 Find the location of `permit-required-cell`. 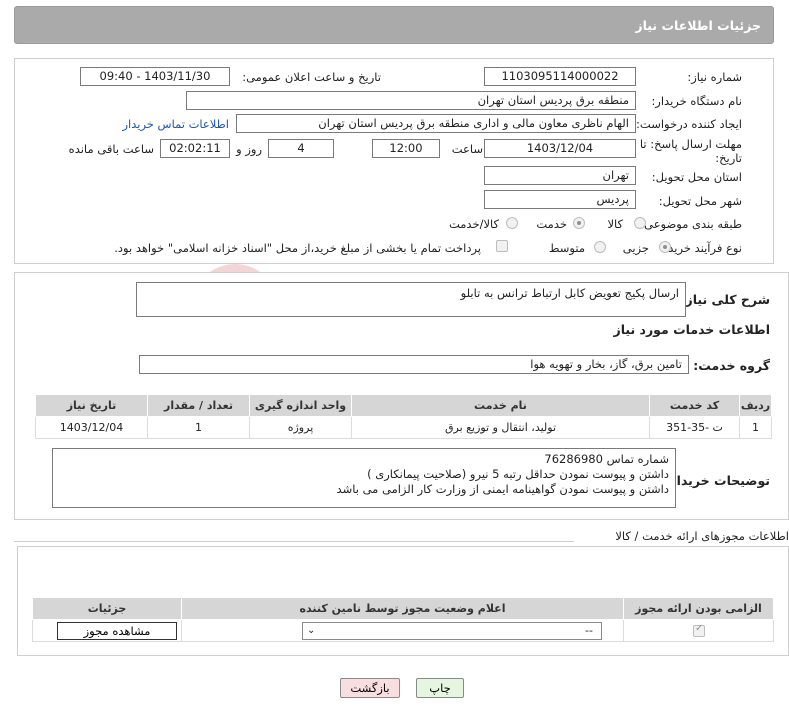

permit-required-cell is located at coordinates (698, 630).